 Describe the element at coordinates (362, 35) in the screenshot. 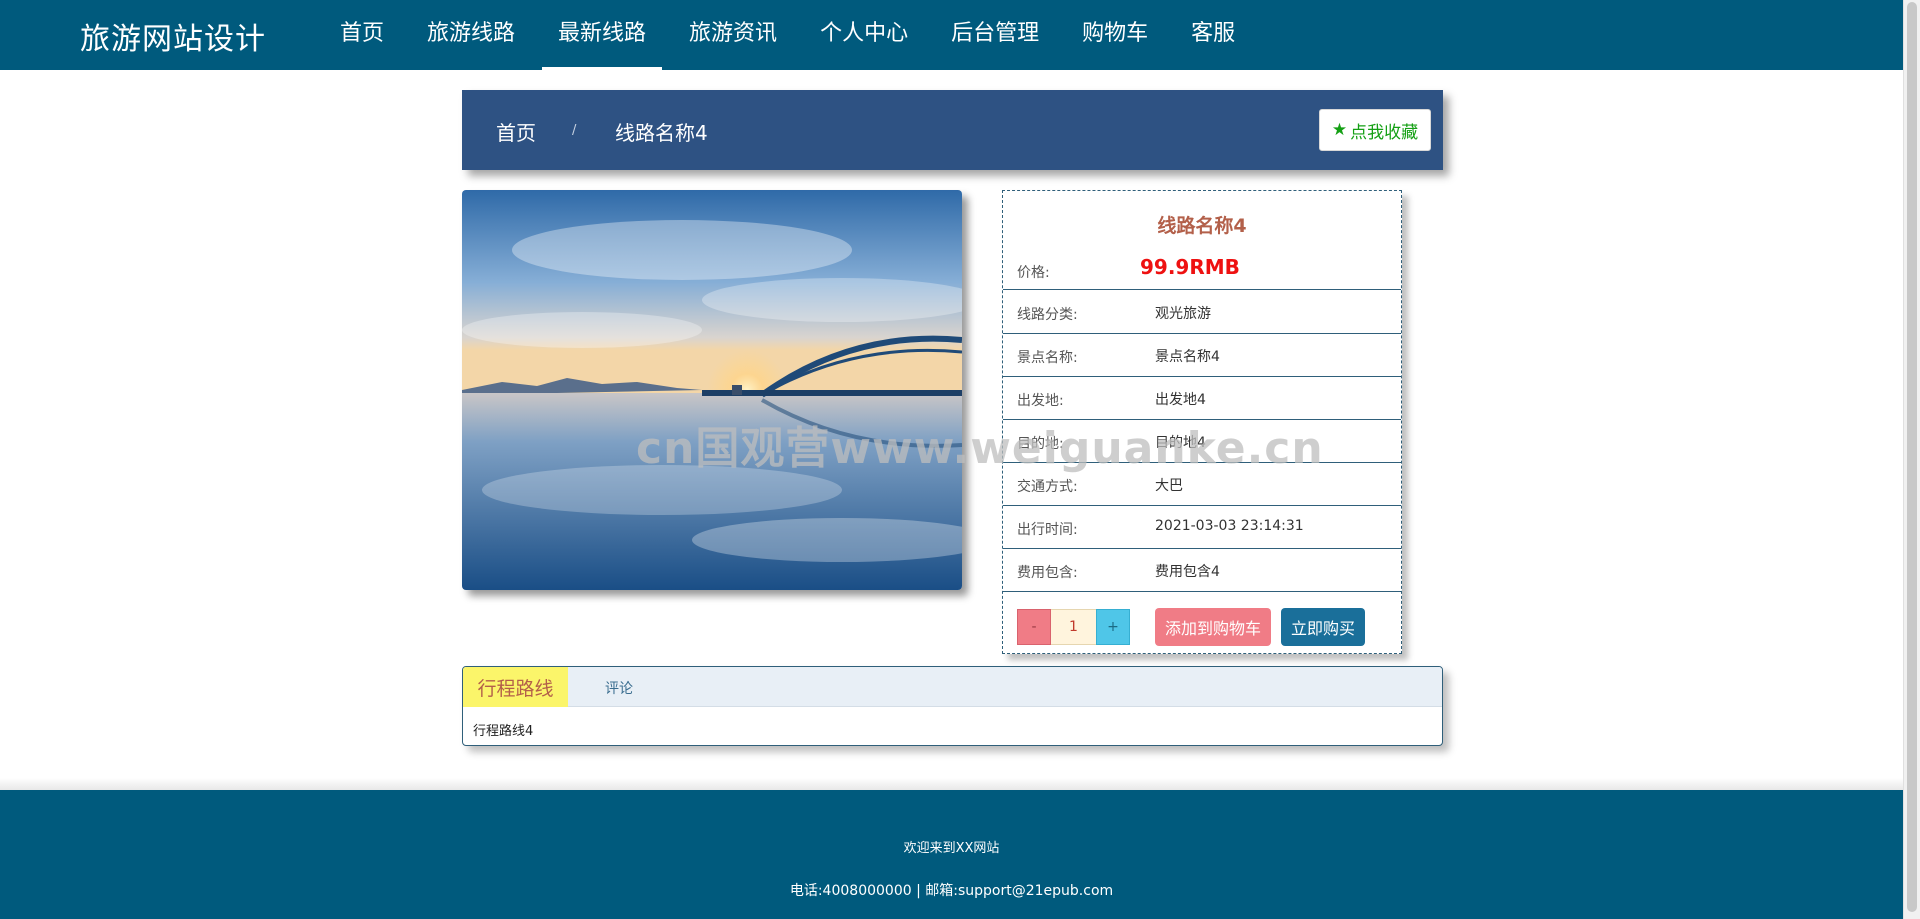

I see `nav-item-home: 首页` at that location.